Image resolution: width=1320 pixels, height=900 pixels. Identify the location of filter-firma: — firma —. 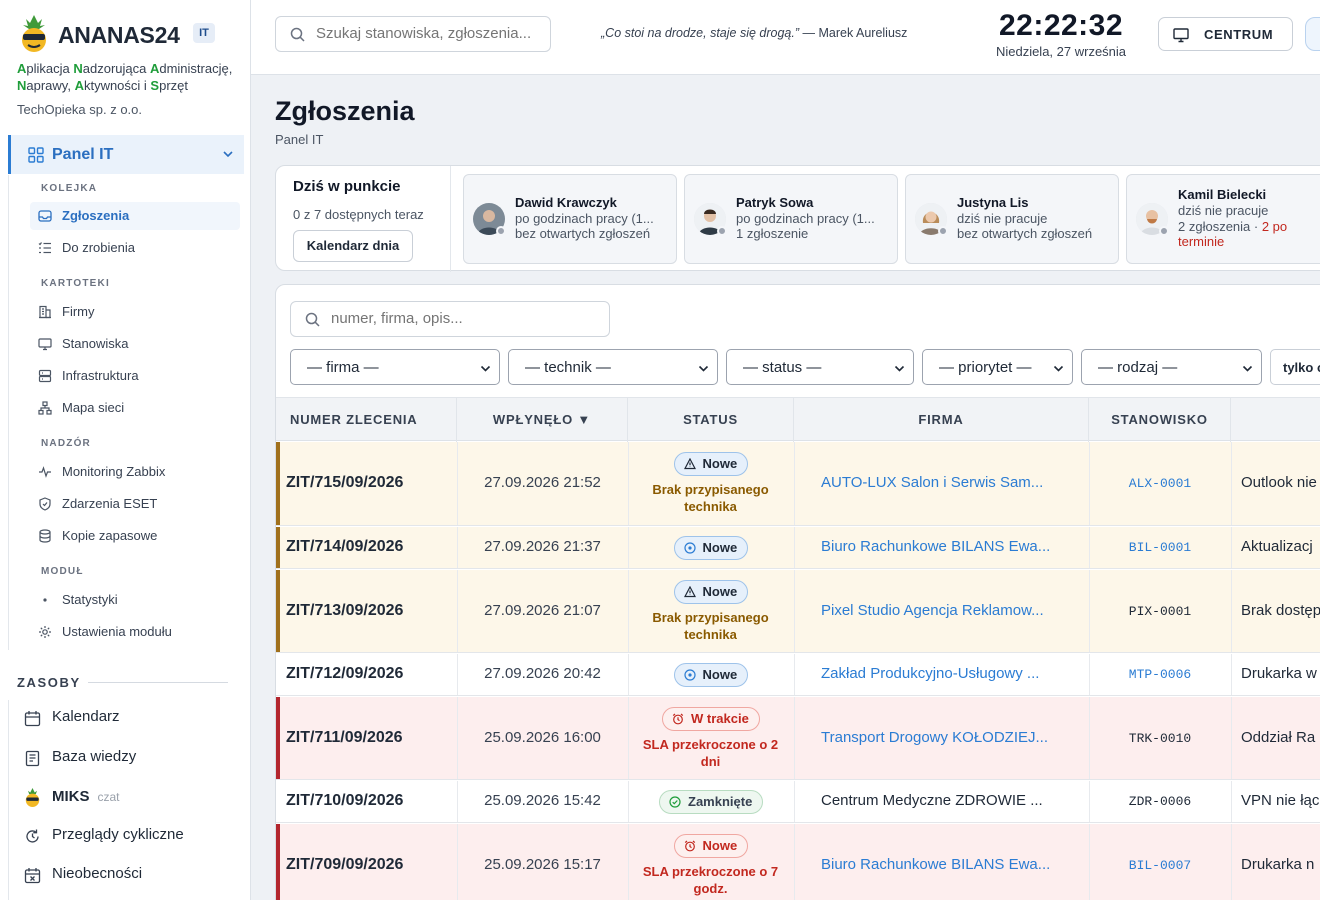
(395, 367).